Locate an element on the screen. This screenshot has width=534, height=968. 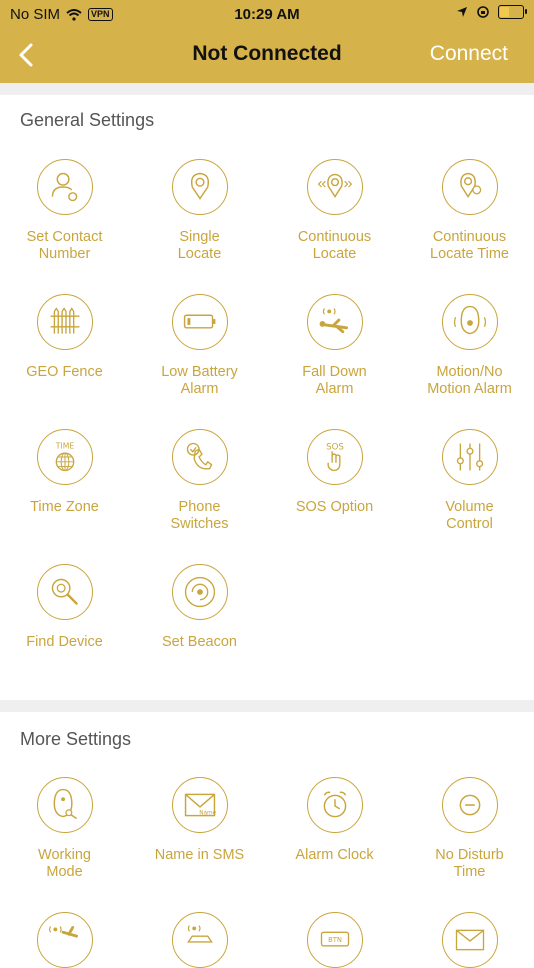
time-zone-button: TIME Time Zone is located at coordinates (66, 472).